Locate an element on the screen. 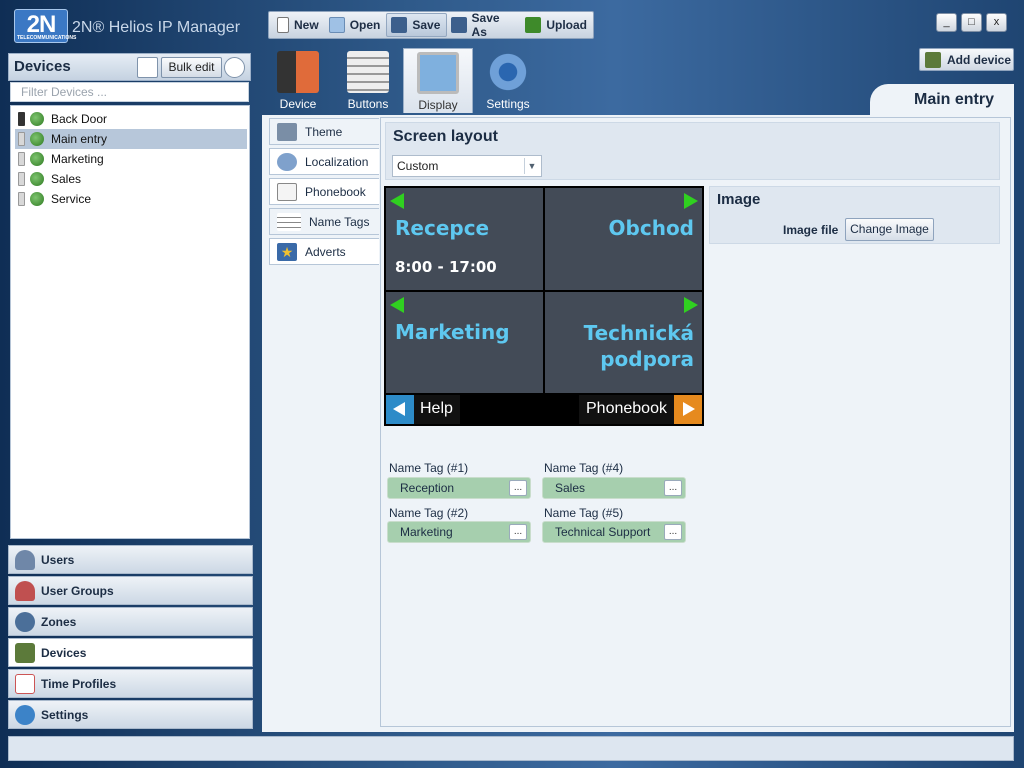 The height and width of the screenshot is (768, 1024). save-button: Save is located at coordinates (417, 25).